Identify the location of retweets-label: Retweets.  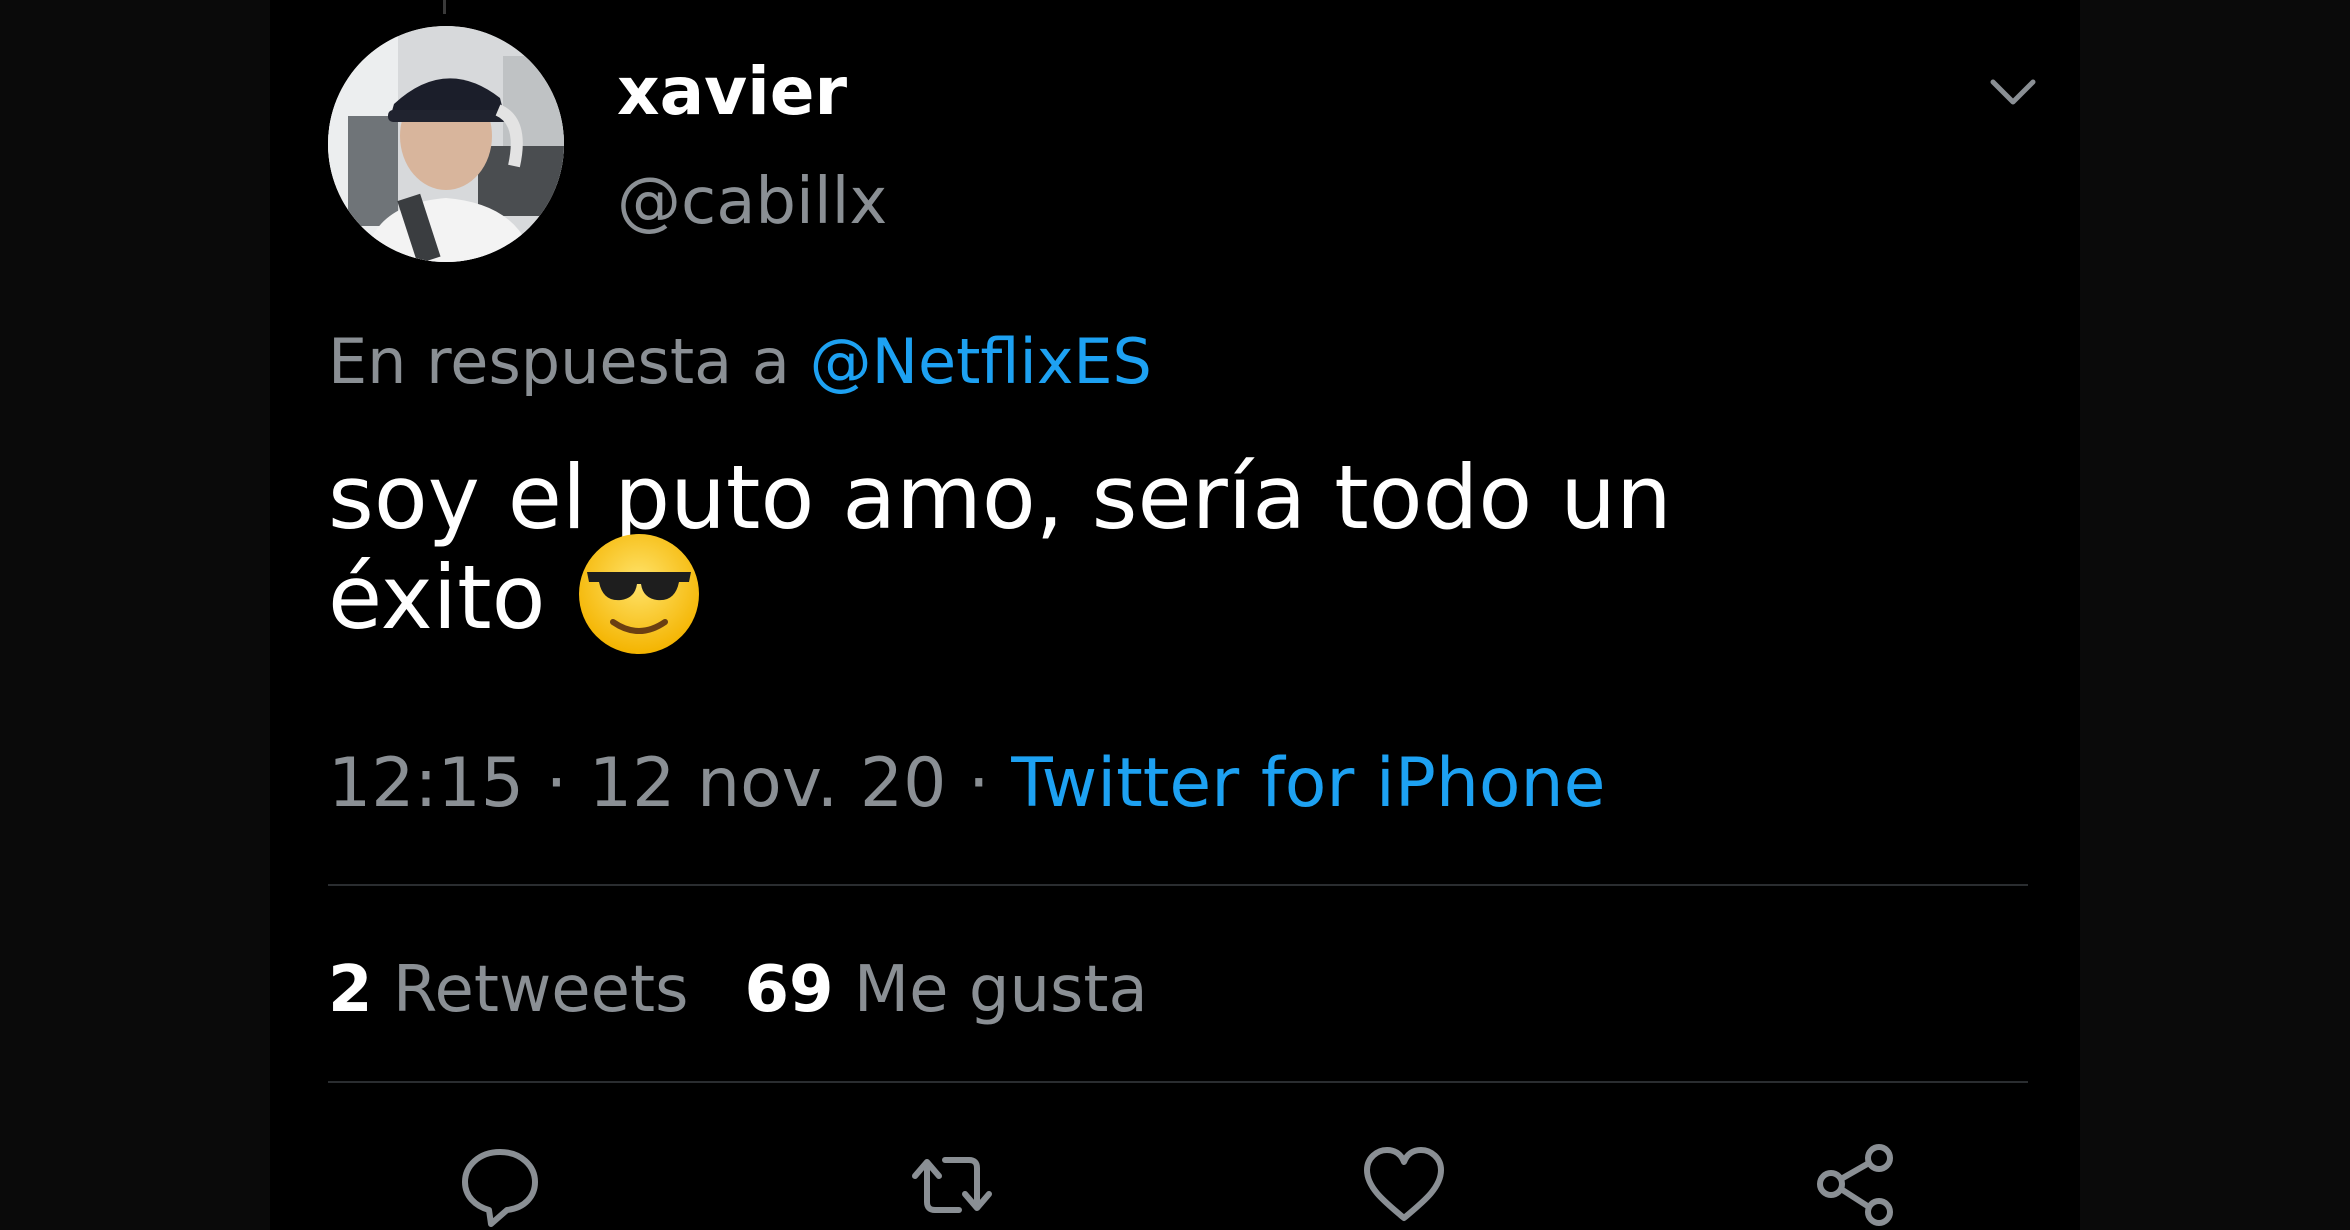
(540, 990).